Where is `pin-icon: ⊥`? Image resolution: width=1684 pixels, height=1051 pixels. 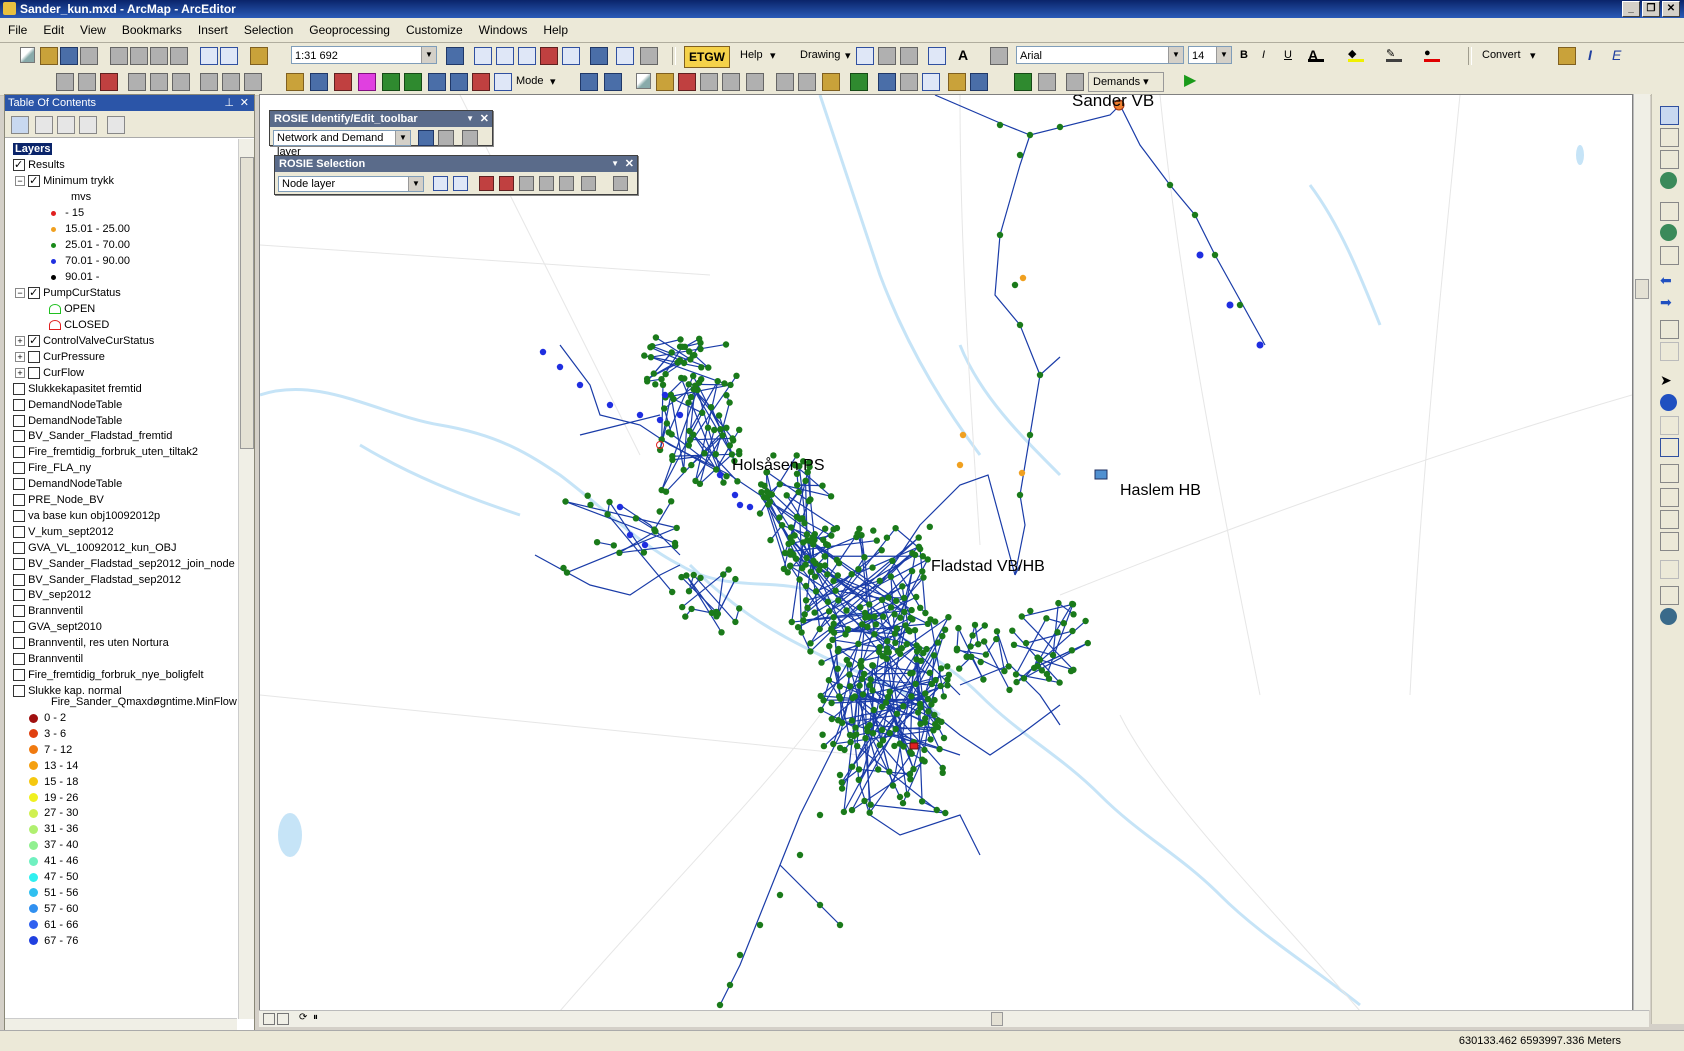 pin-icon: ⊥ is located at coordinates (229, 103).